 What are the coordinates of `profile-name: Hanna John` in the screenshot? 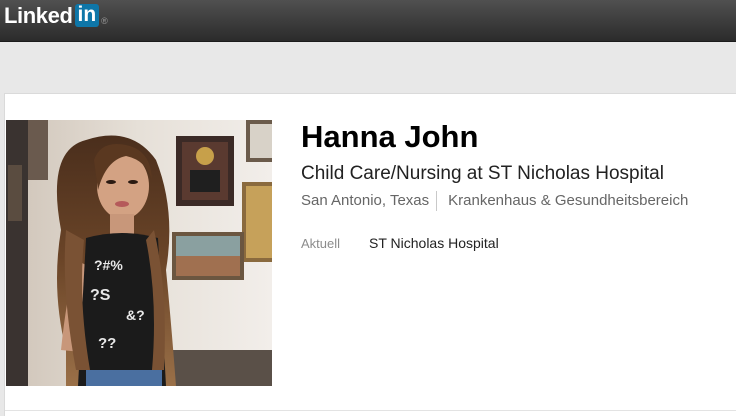 It's located at (390, 136).